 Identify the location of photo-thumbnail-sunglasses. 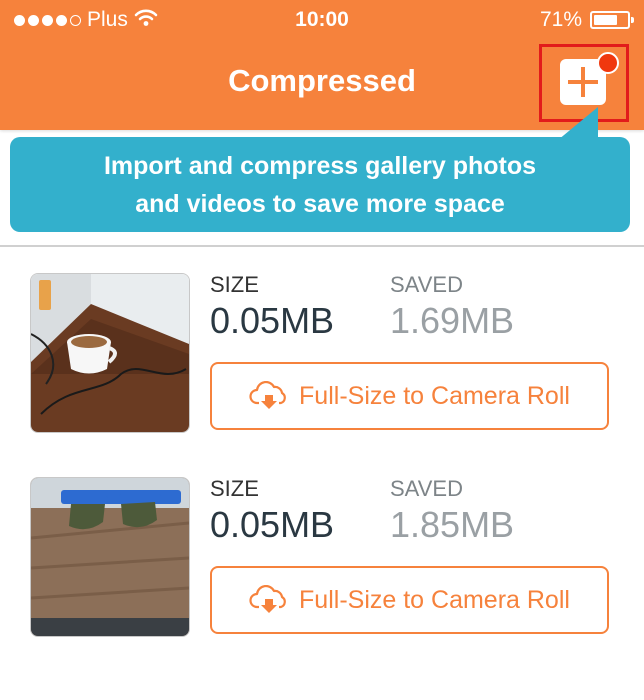
(110, 557).